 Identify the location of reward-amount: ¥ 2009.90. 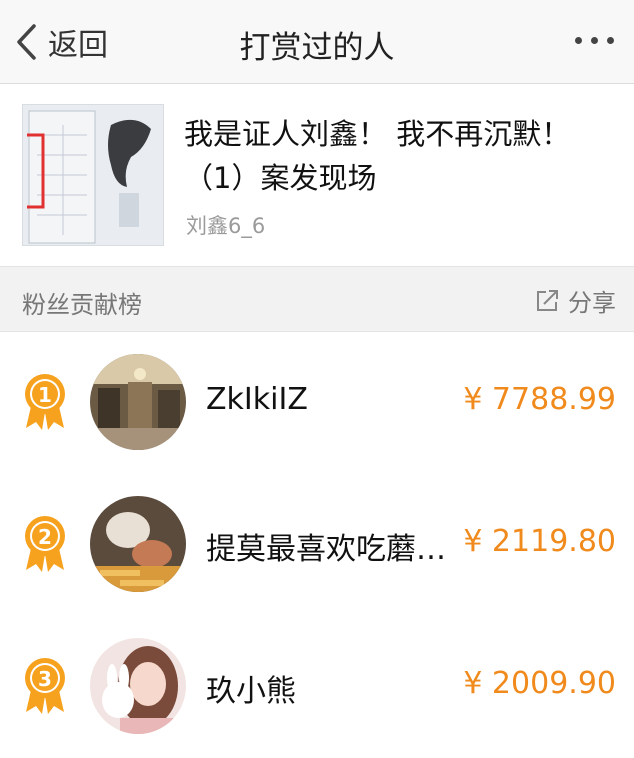
(539, 683).